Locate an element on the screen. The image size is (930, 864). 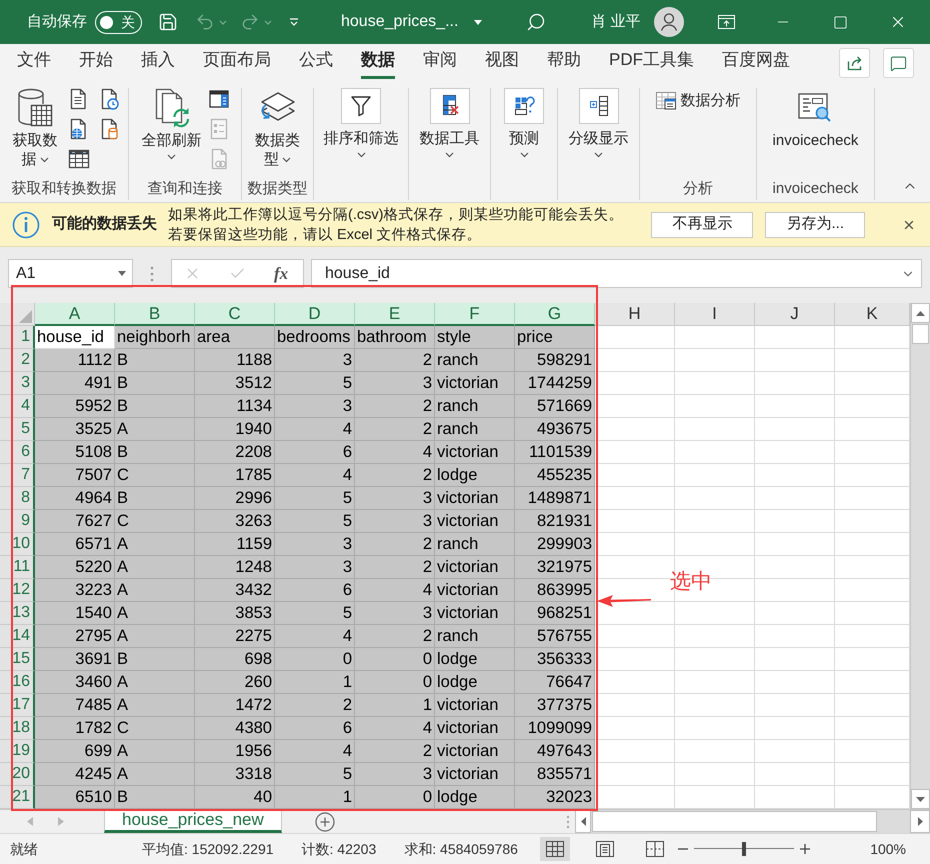
column-header: H is located at coordinates (635, 314).